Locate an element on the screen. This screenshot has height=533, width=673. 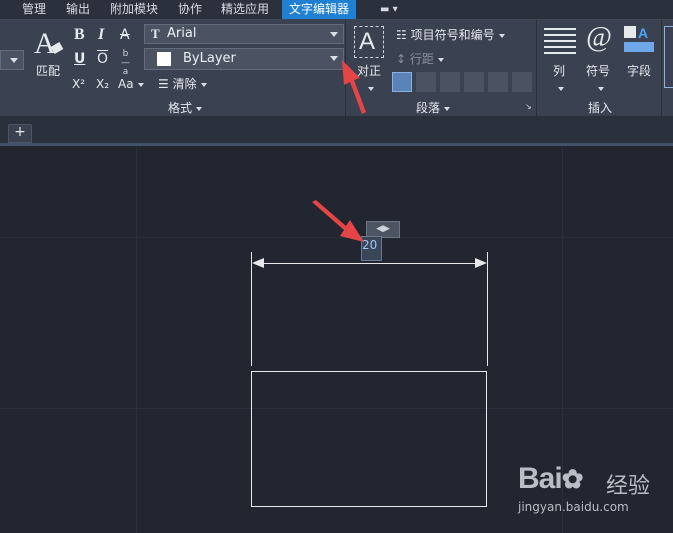
clear-button: ☰ 清除 is located at coordinates (182, 83).